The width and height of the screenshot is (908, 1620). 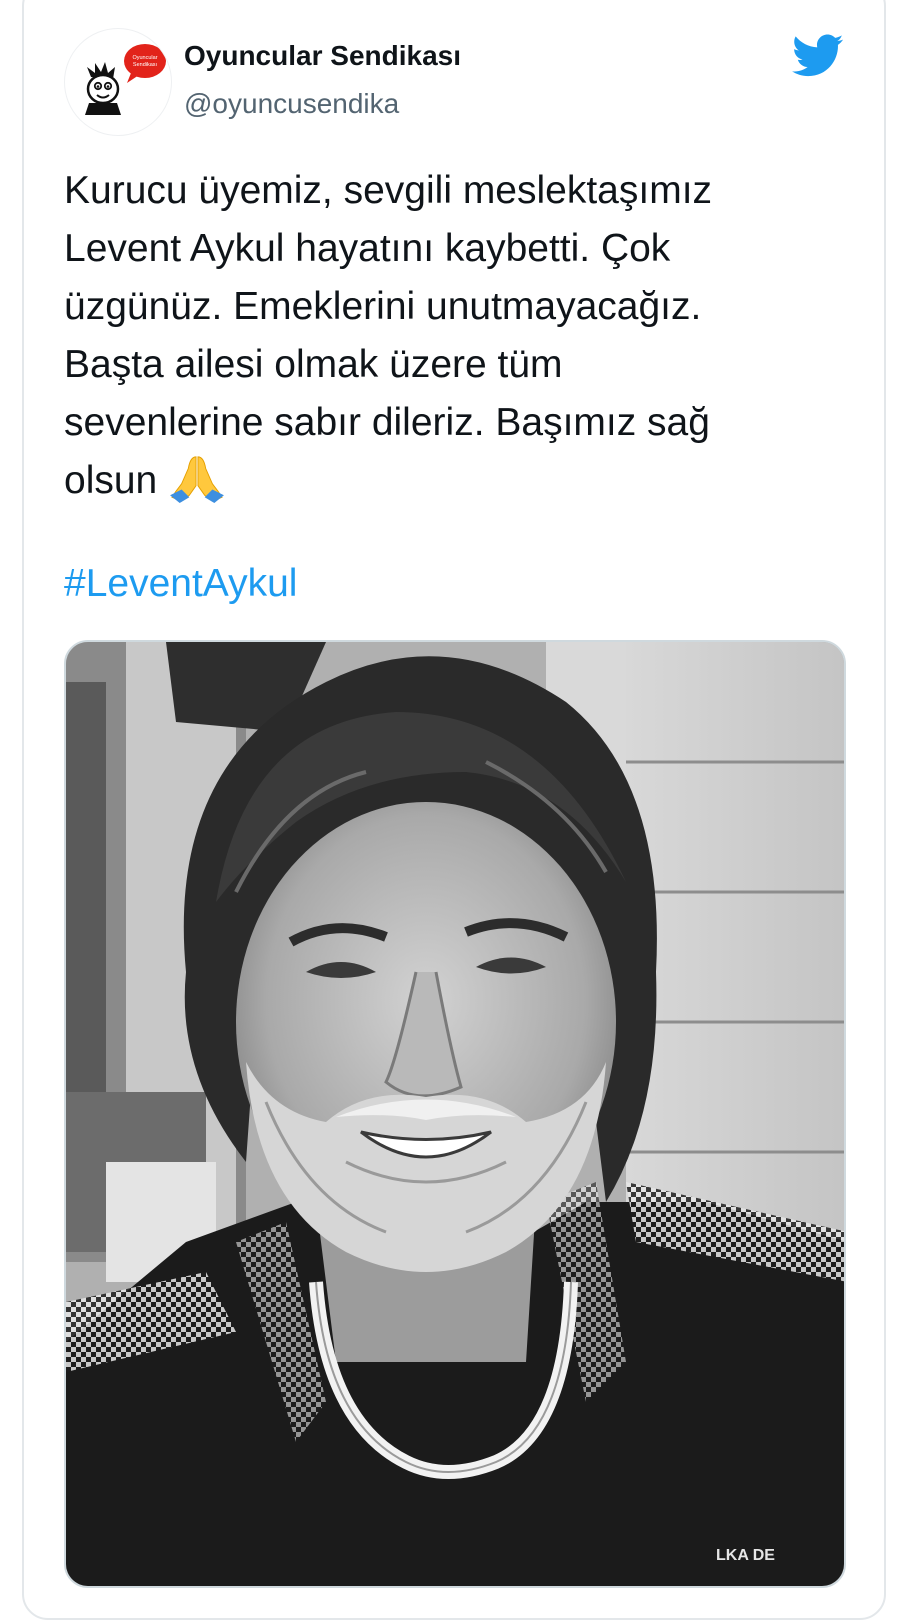 I want to click on oyuncular-sendikasi-logo-icon: Oyuncular Sendikası, so click(x=125, y=79).